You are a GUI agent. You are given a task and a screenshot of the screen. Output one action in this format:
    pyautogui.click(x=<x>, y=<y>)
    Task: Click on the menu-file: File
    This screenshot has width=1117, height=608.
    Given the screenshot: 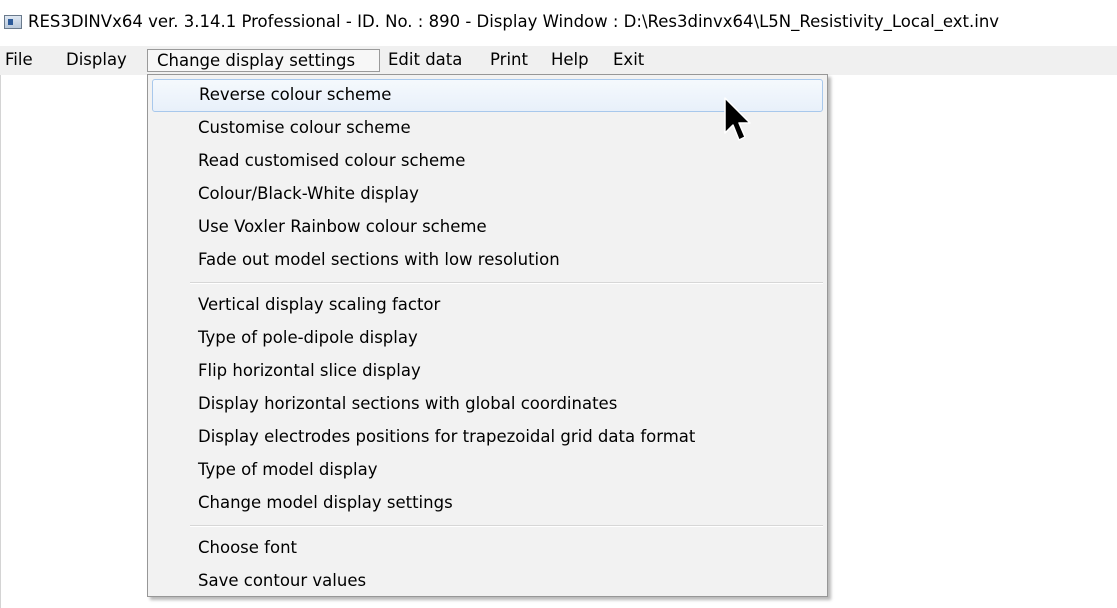 What is the action you would take?
    pyautogui.click(x=23, y=60)
    